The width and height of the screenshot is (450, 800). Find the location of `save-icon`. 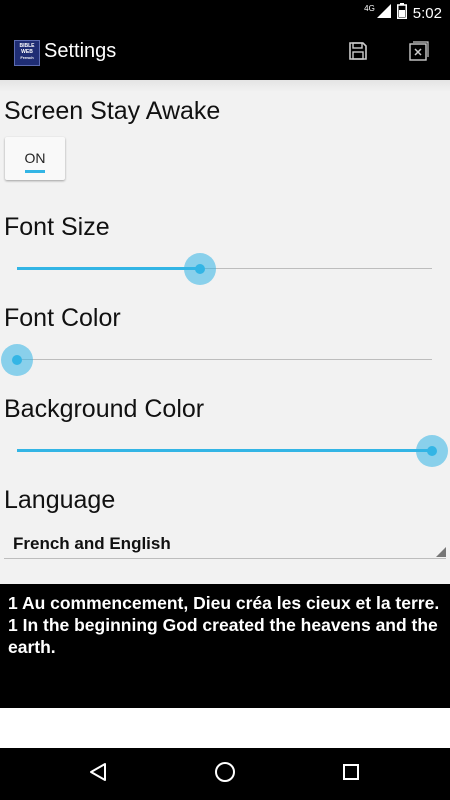

save-icon is located at coordinates (358, 53).